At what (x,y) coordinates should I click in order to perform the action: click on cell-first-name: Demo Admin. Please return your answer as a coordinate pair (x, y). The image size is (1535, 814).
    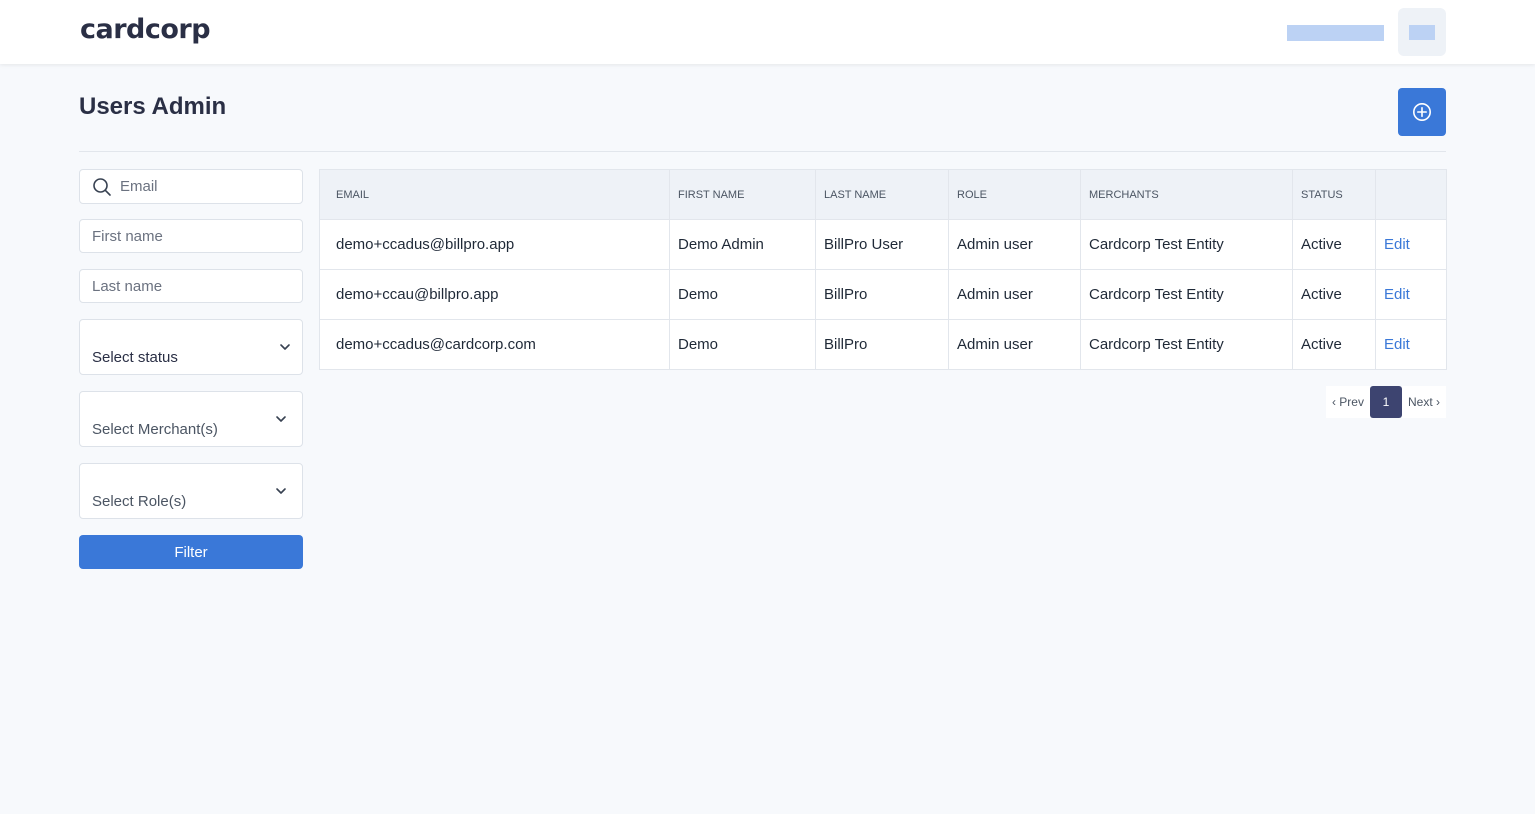
    Looking at the image, I should click on (742, 244).